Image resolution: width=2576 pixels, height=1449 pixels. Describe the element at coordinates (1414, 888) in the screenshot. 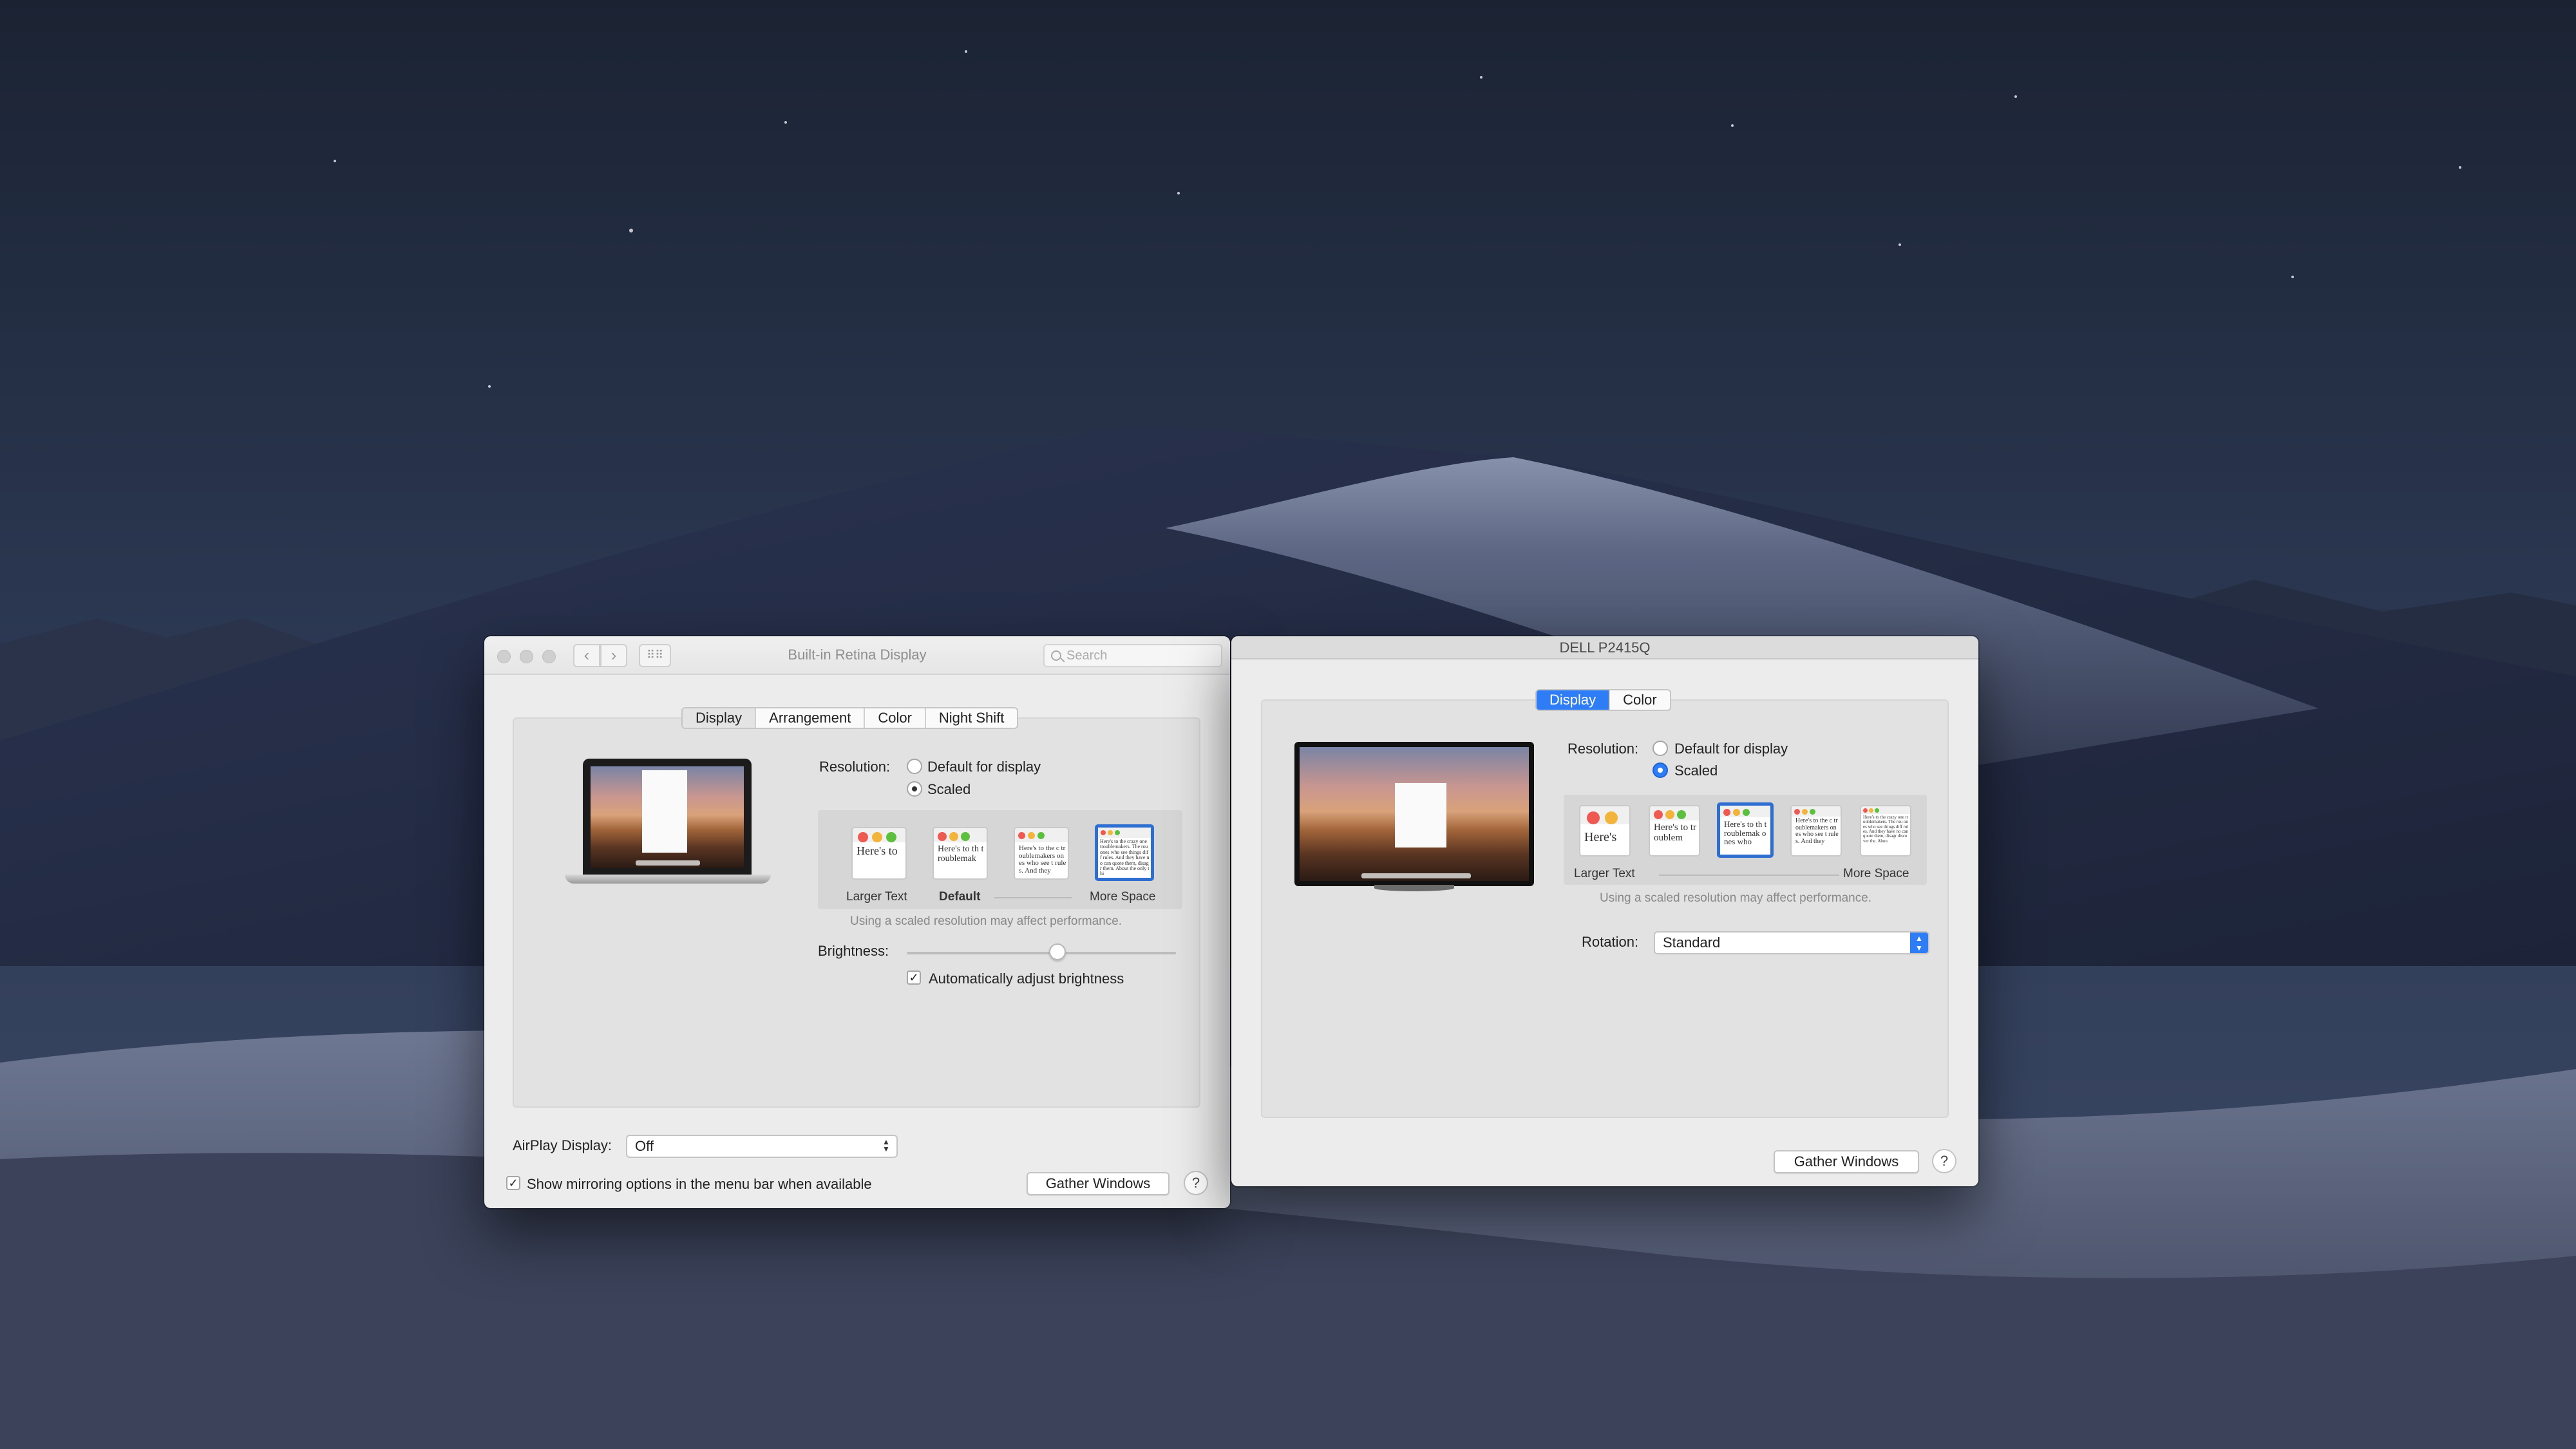

I see `monitor-stand` at that location.